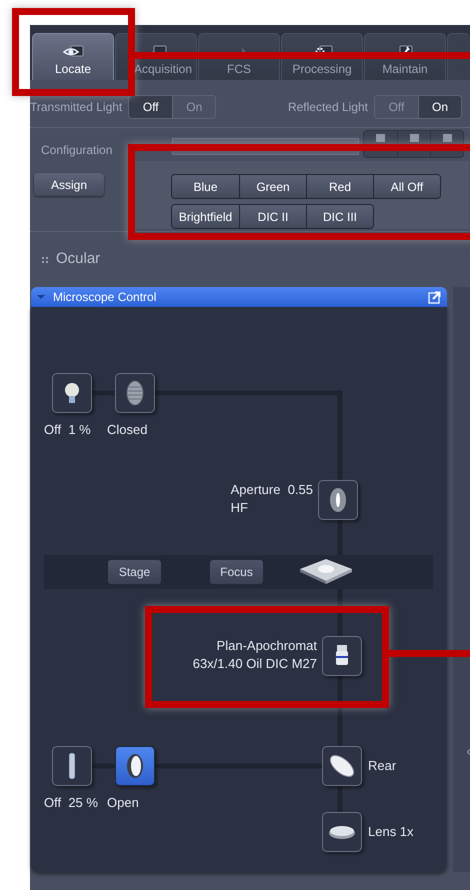 The image size is (470, 890). What do you see at coordinates (127, 430) in the screenshot?
I see `node-label: Closed` at bounding box center [127, 430].